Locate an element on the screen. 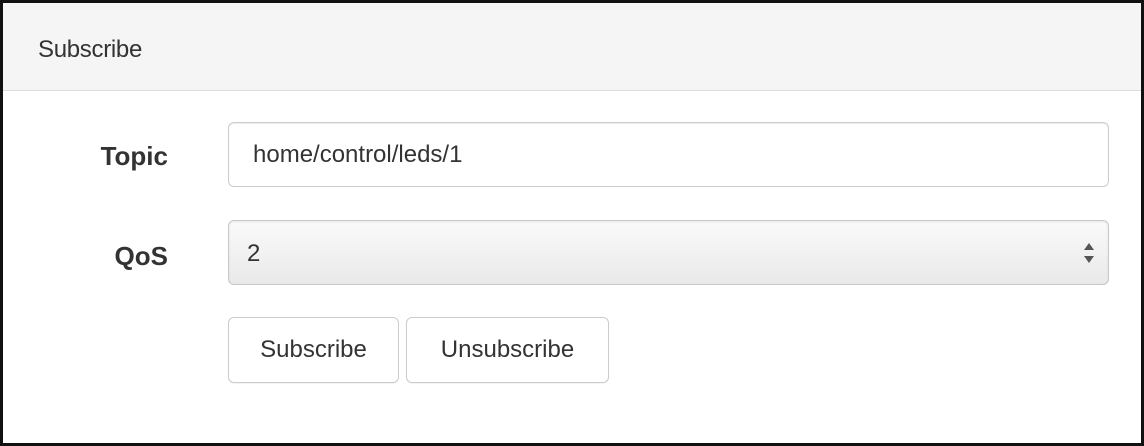 The height and width of the screenshot is (446, 1144). qos-label: QoS is located at coordinates (141, 256).